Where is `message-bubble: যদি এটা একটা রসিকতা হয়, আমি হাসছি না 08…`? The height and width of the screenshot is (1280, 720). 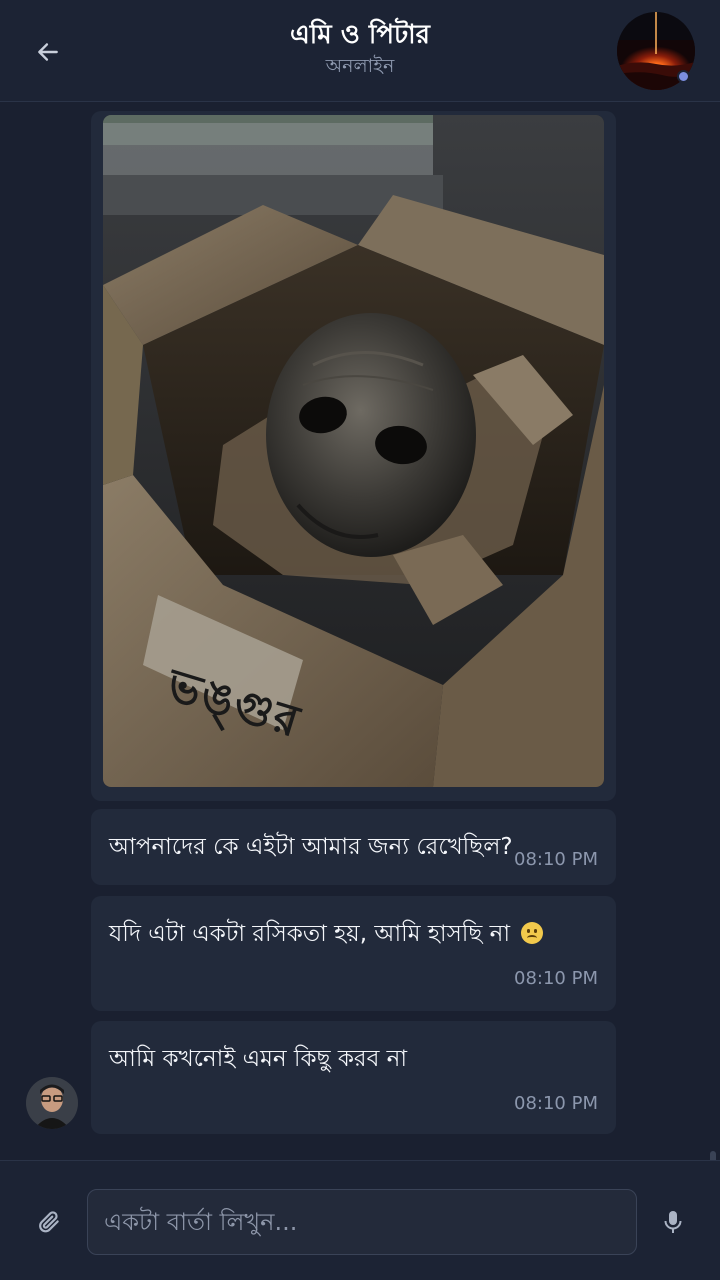
message-bubble: যদি এটা একটা রসিকতা হয়, আমি হাসছি না 08… is located at coordinates (353, 953).